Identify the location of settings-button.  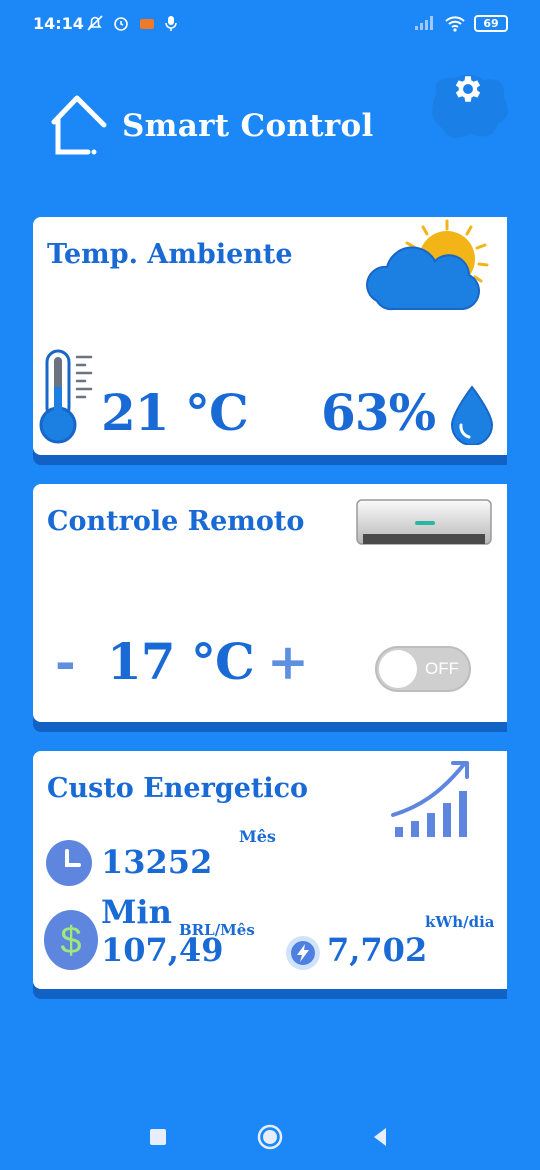
(468, 107).